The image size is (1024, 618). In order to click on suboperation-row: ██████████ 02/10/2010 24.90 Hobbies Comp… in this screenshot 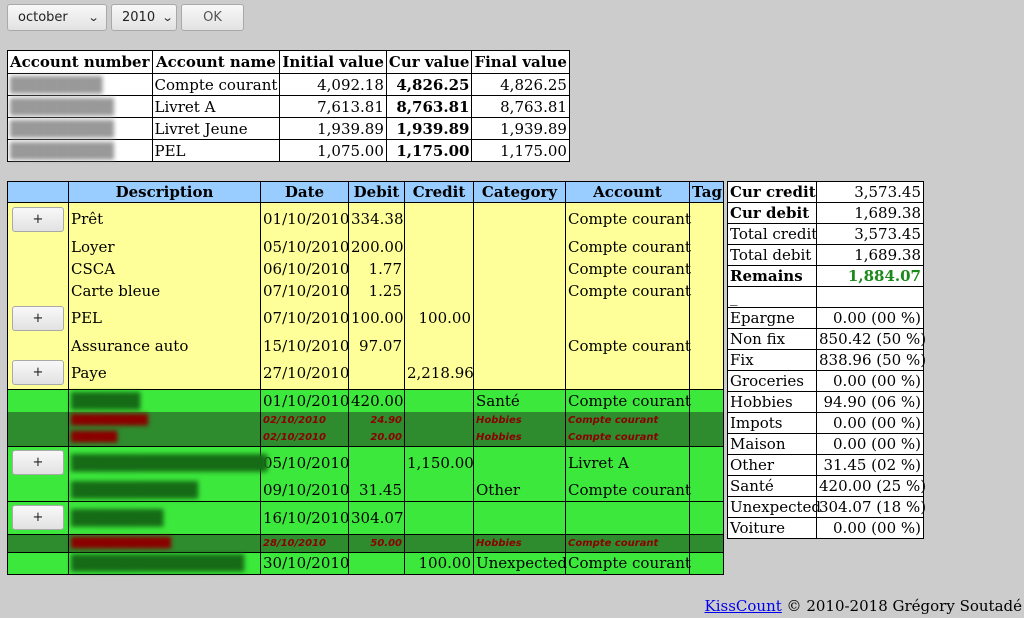, I will do `click(365, 420)`.